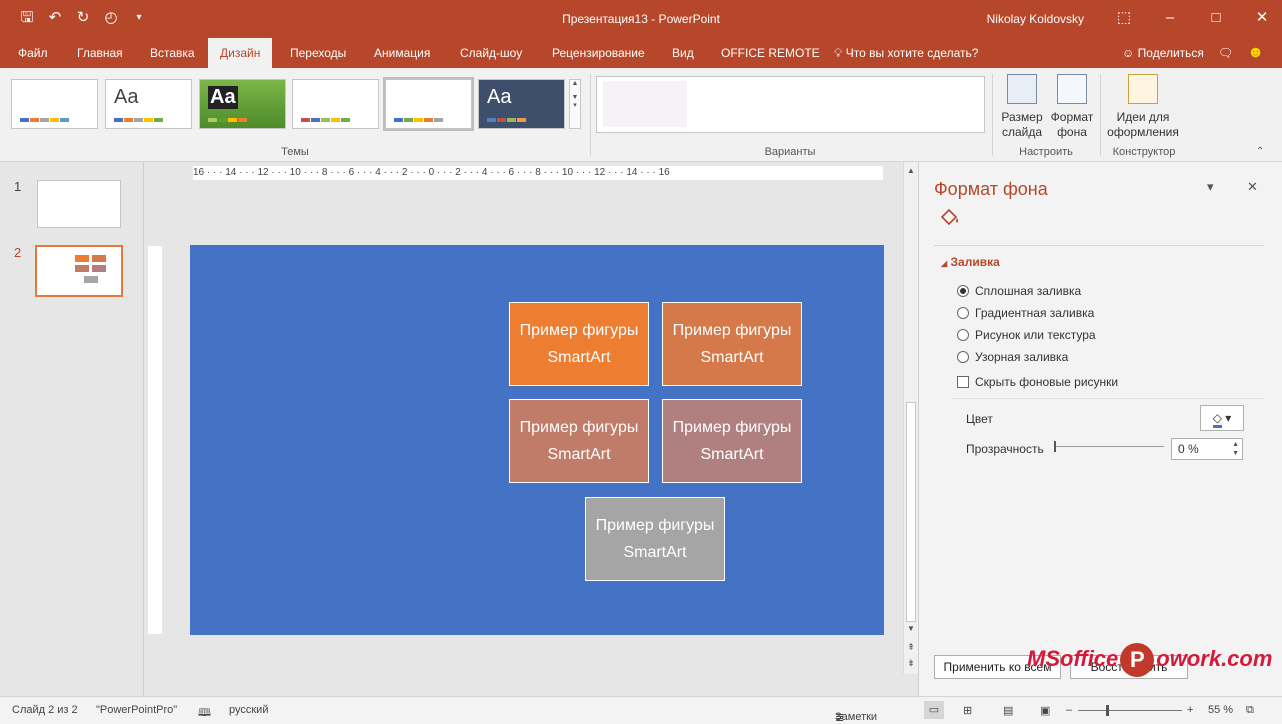 The image size is (1282, 724). What do you see at coordinates (100, 53) in the screenshot?
I see `tab-home: Главная` at bounding box center [100, 53].